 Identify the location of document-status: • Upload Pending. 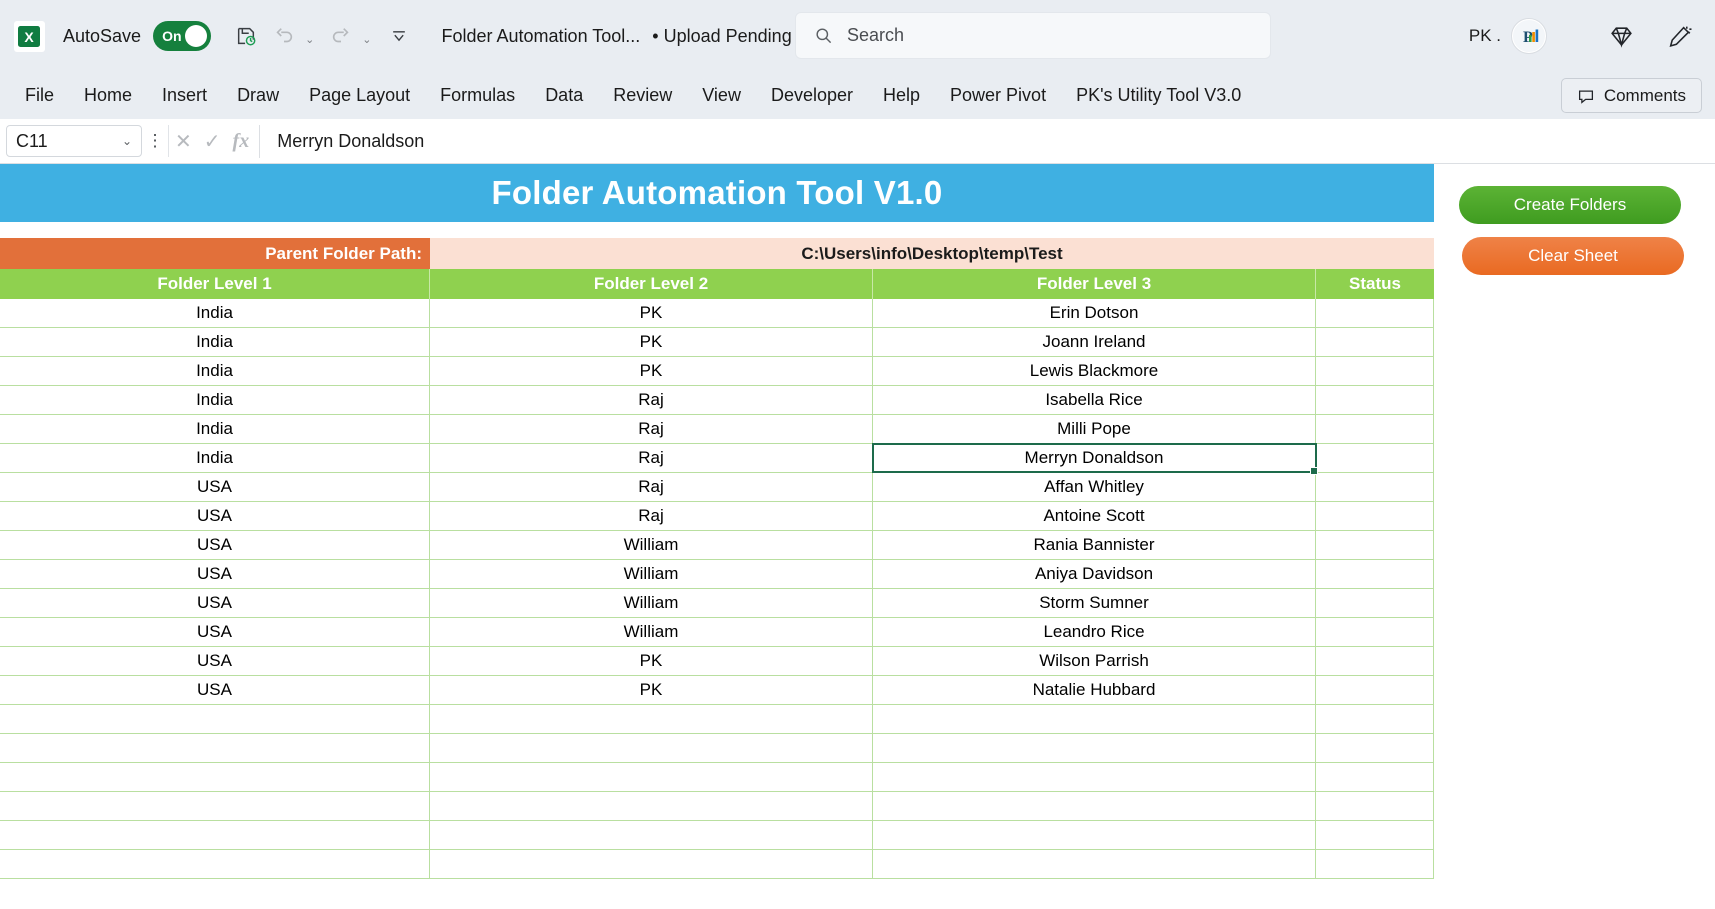
(721, 36).